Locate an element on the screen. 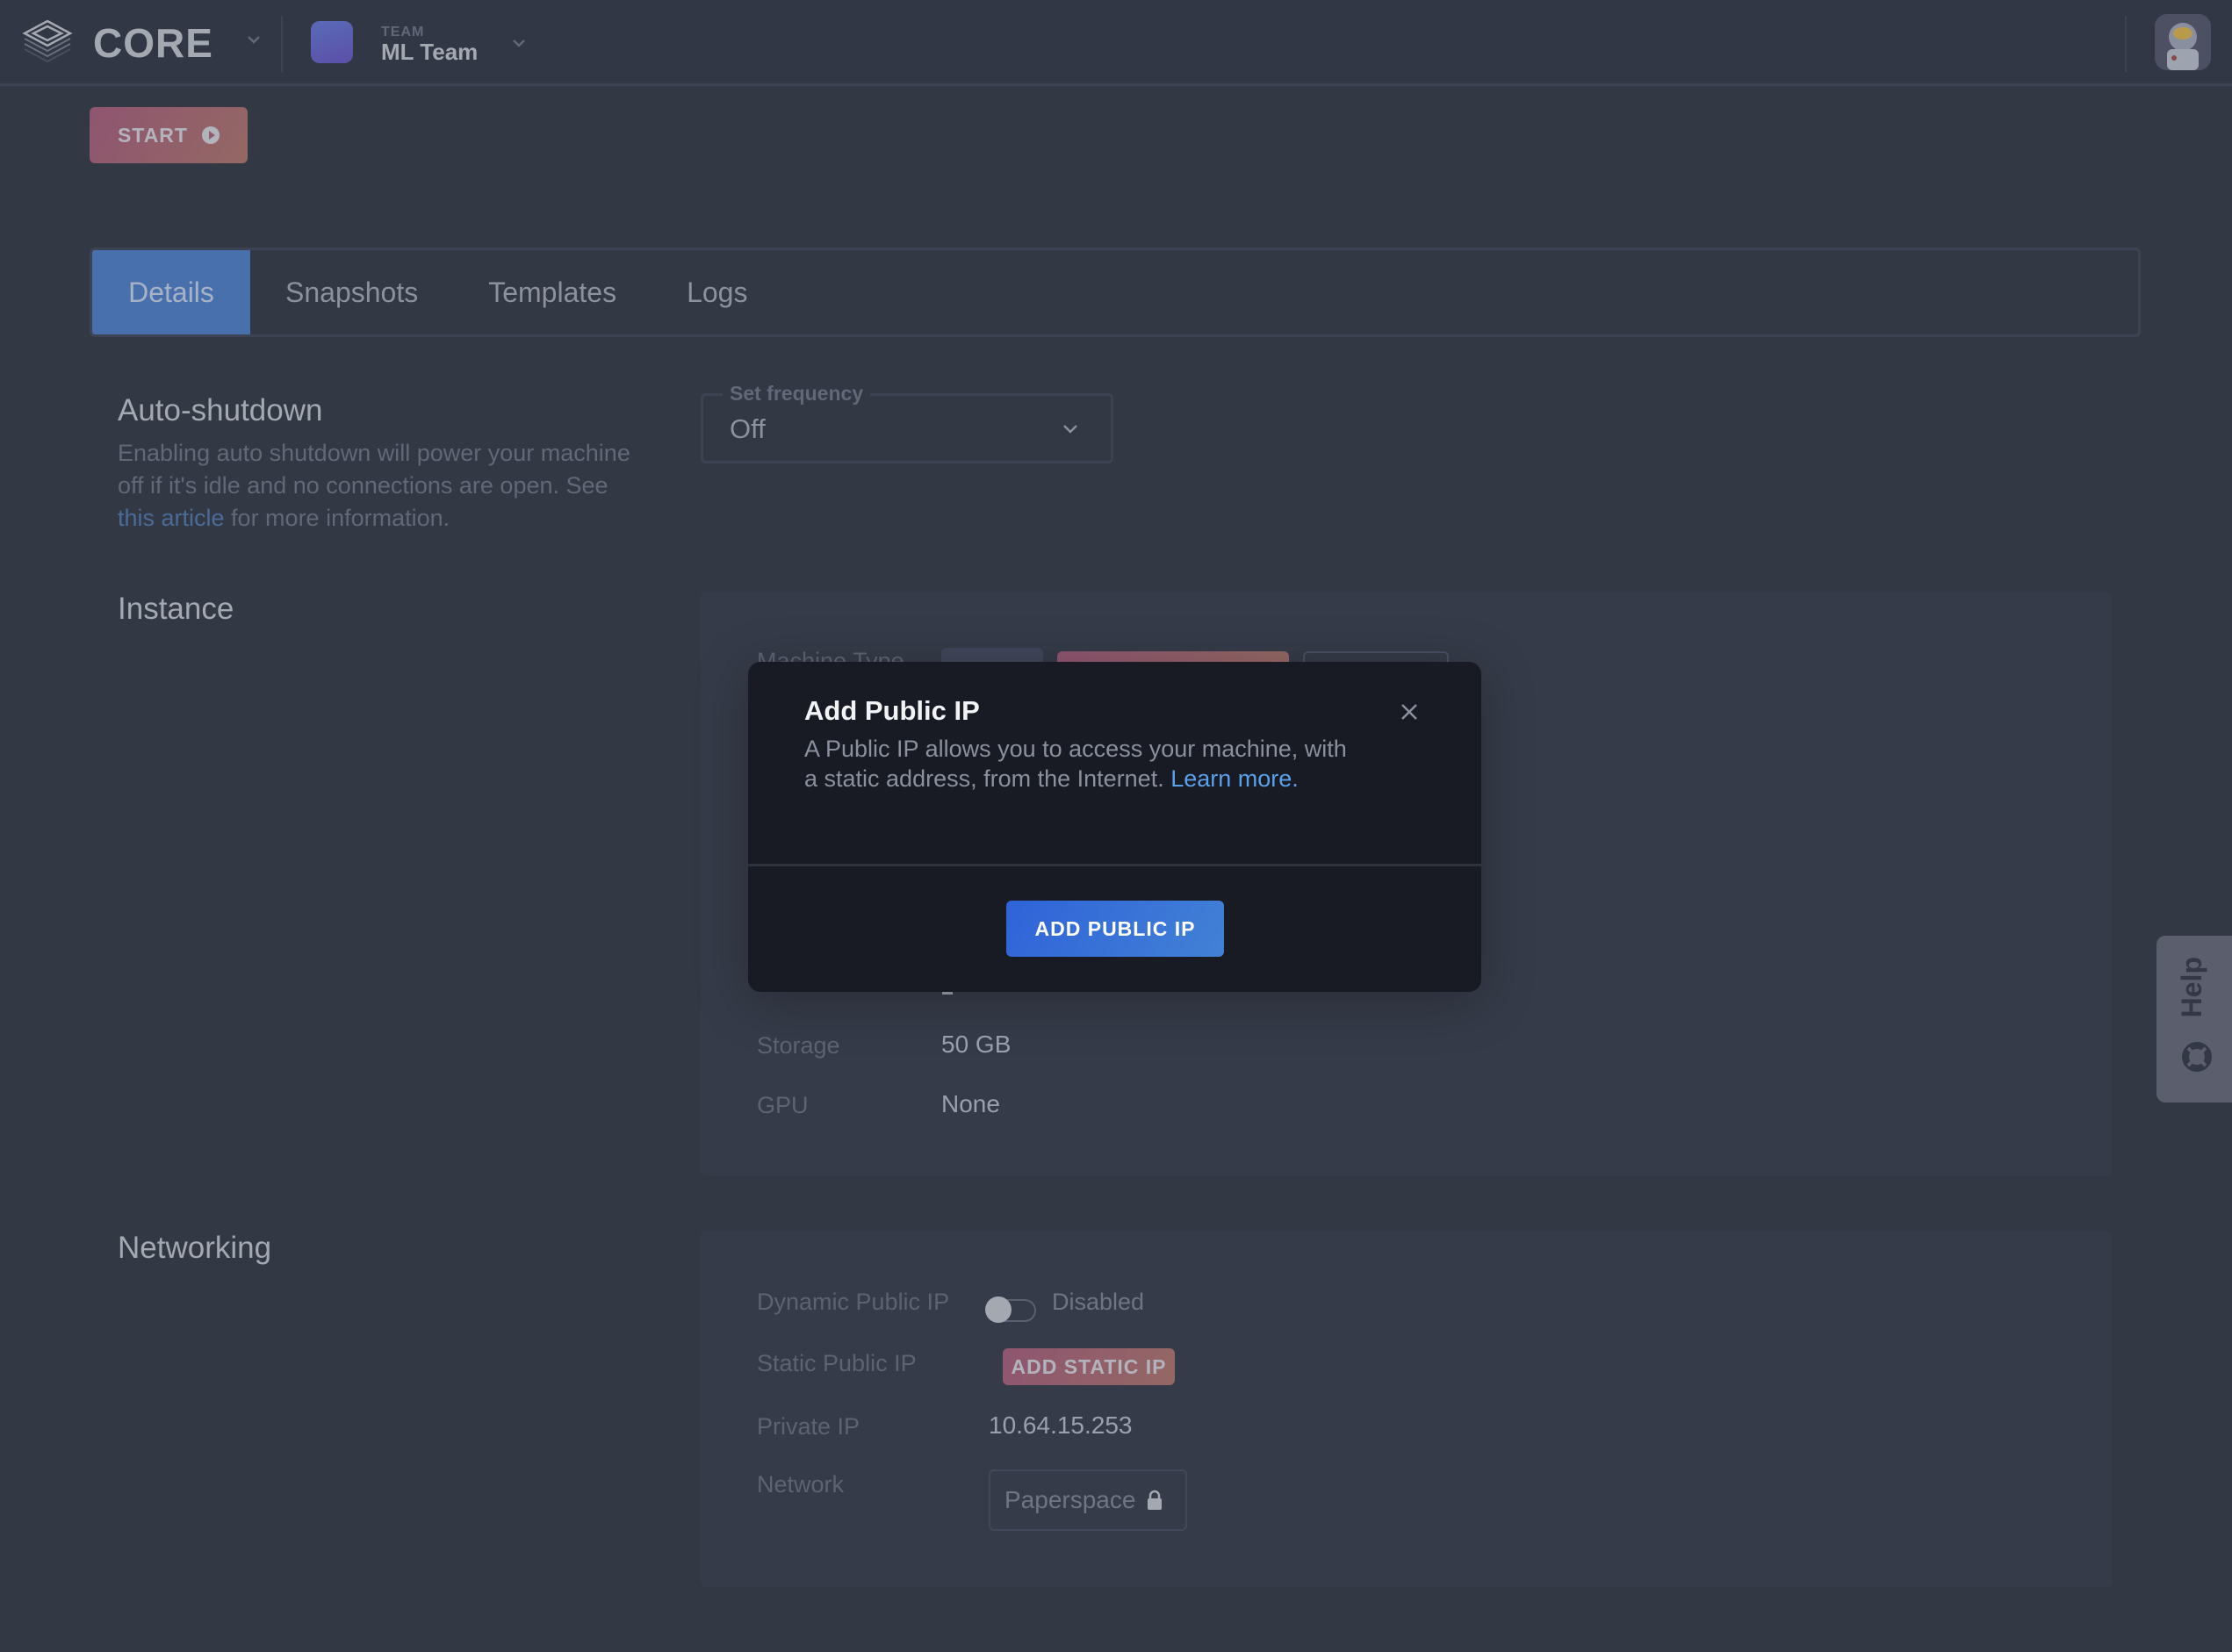 The height and width of the screenshot is (1652, 2232). network-label: Network is located at coordinates (801, 1484).